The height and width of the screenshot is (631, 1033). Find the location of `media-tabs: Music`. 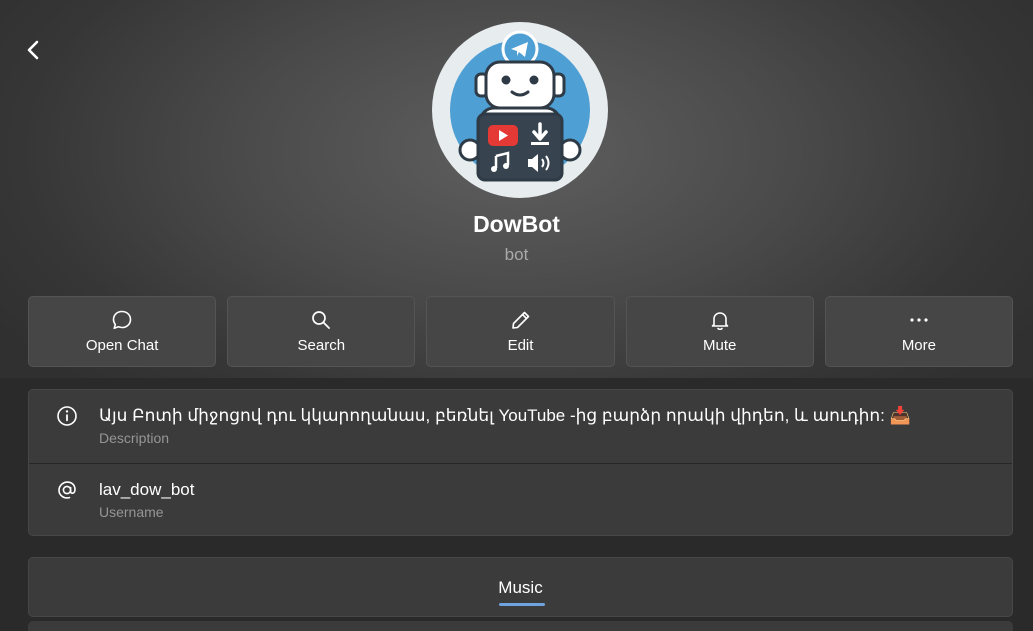

media-tabs: Music is located at coordinates (520, 587).